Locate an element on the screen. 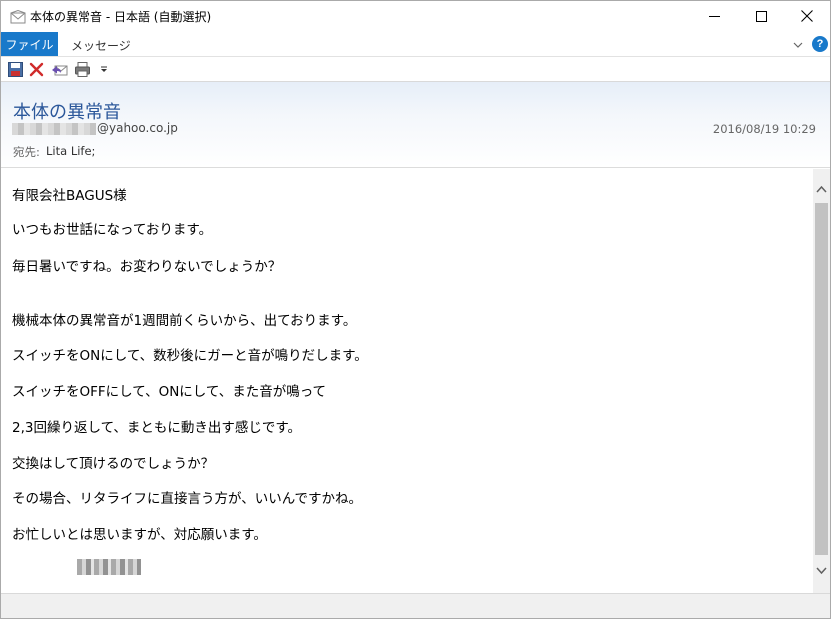 The height and width of the screenshot is (619, 831). body-line: いつもお世話になっております。 is located at coordinates (112, 230).